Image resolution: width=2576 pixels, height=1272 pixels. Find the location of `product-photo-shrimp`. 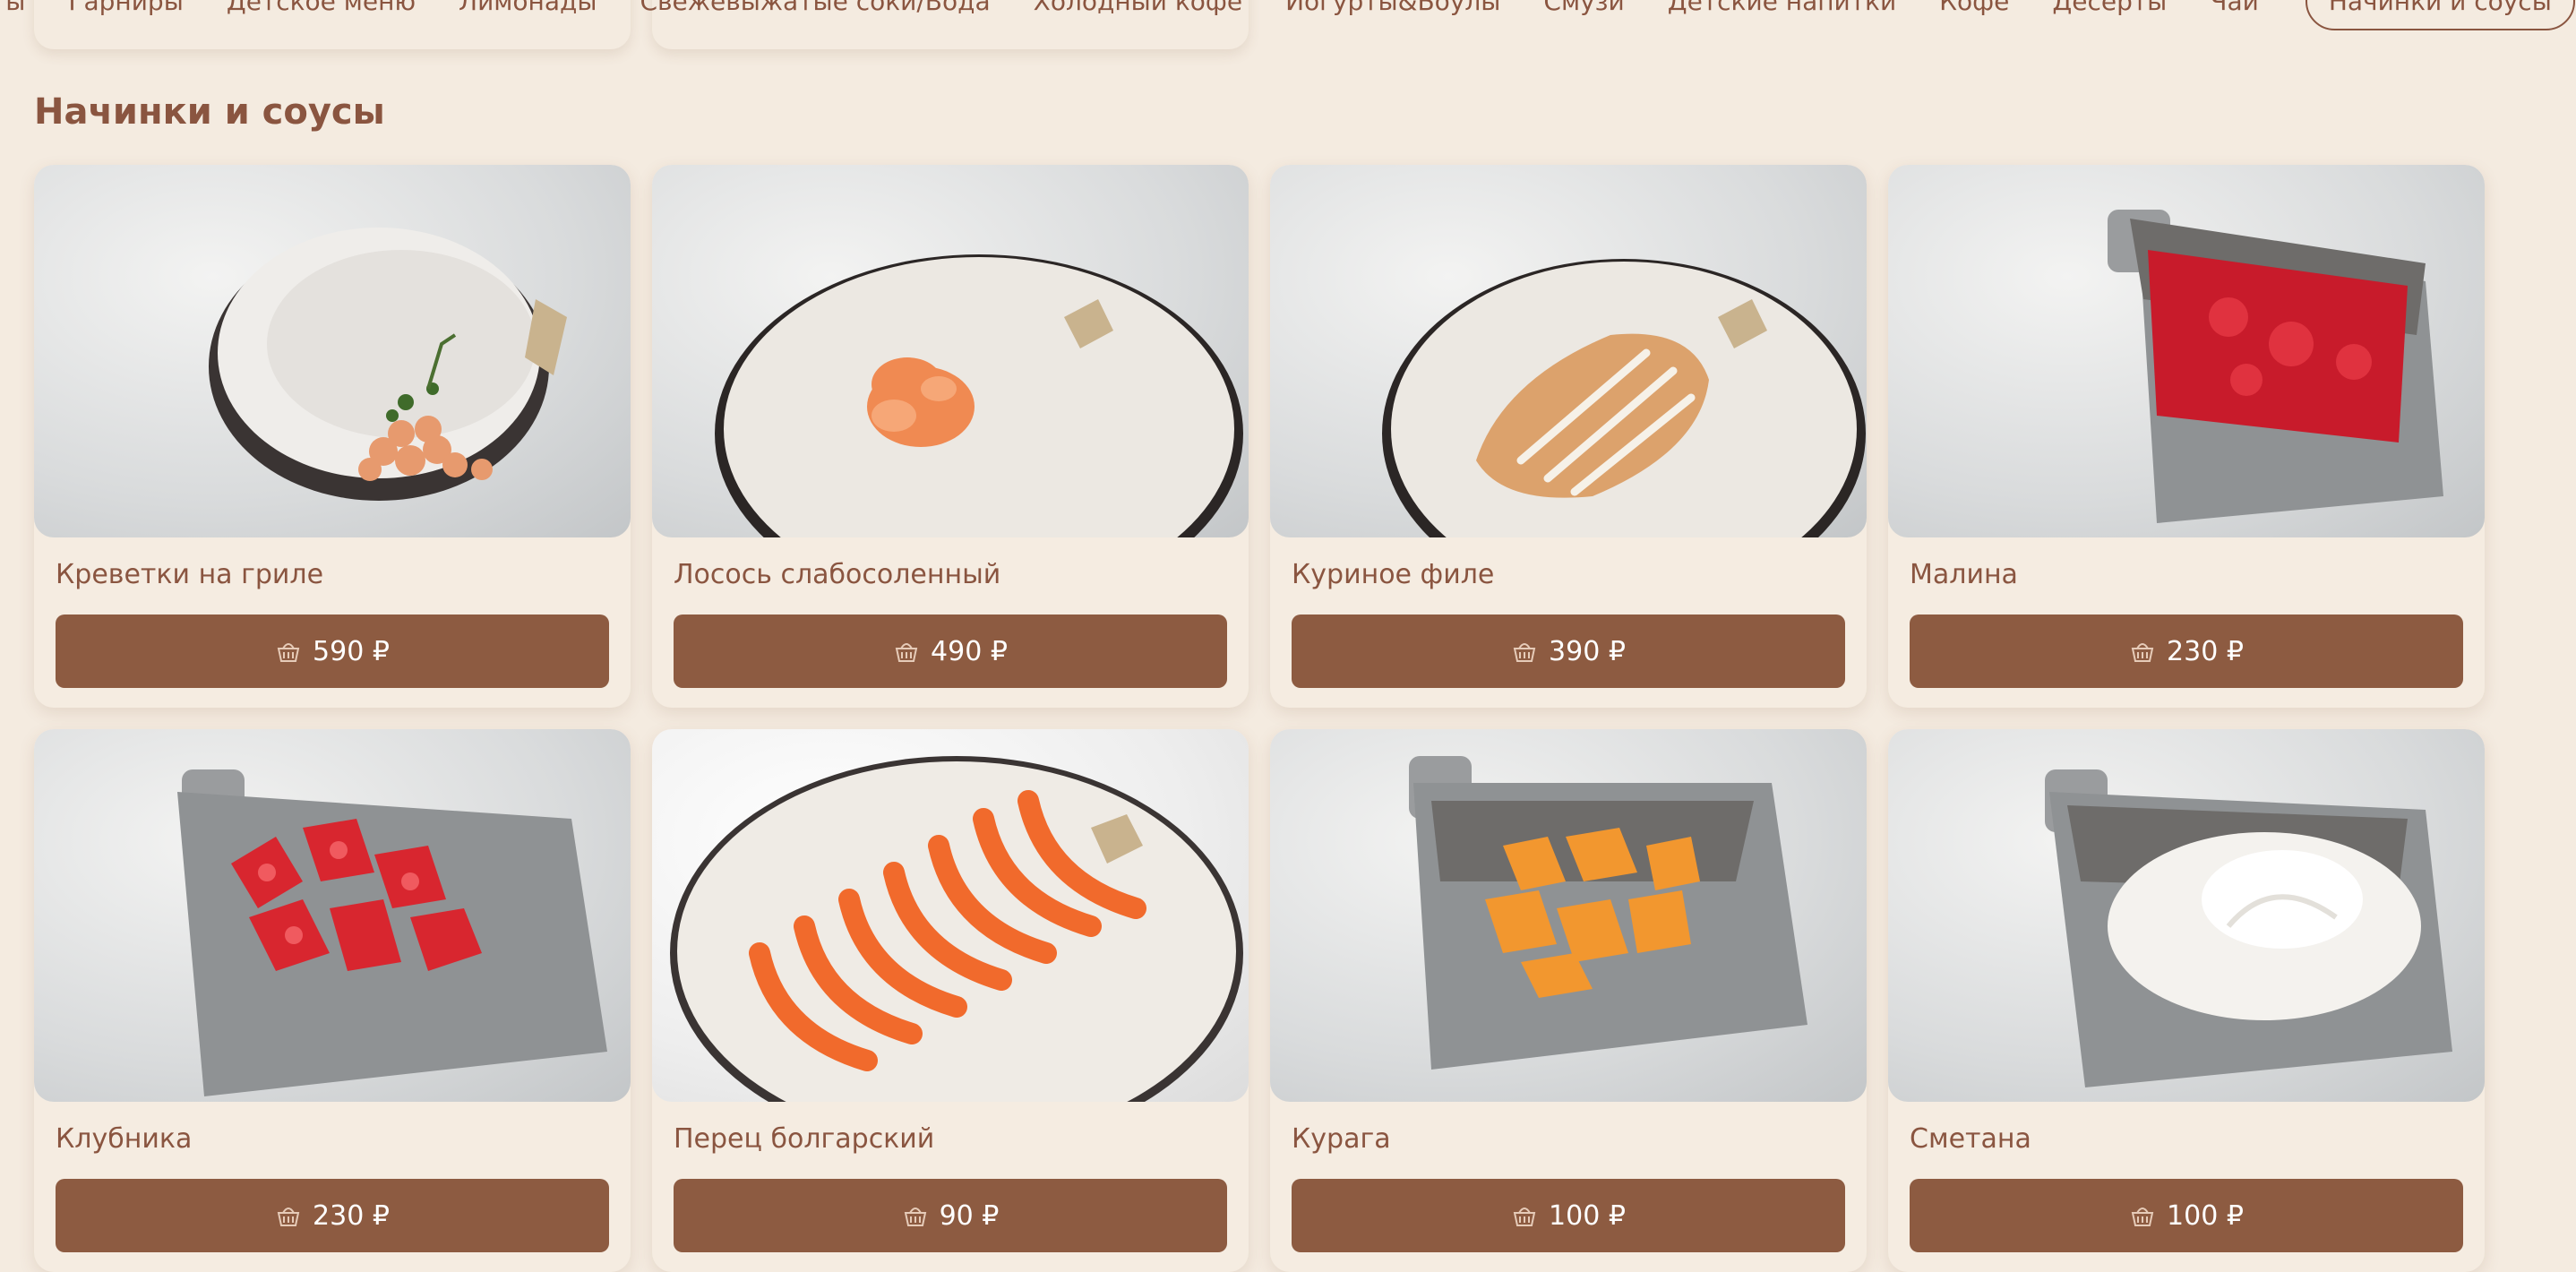

product-photo-shrimp is located at coordinates (332, 351).